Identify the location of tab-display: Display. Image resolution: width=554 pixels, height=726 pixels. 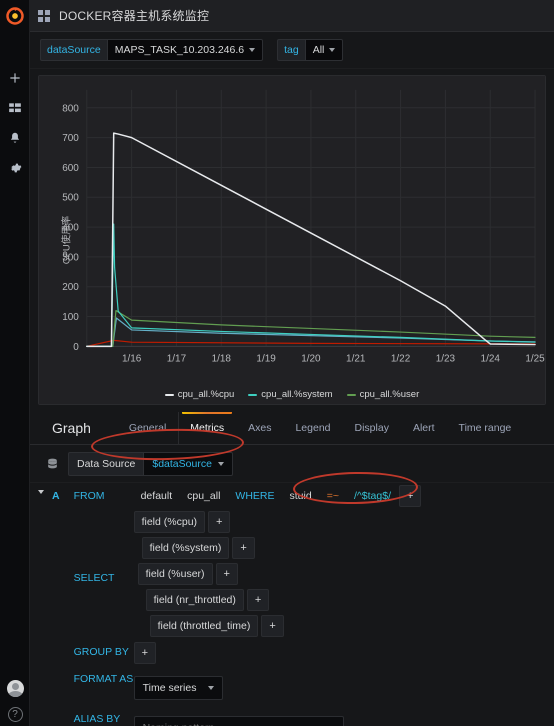
(372, 428).